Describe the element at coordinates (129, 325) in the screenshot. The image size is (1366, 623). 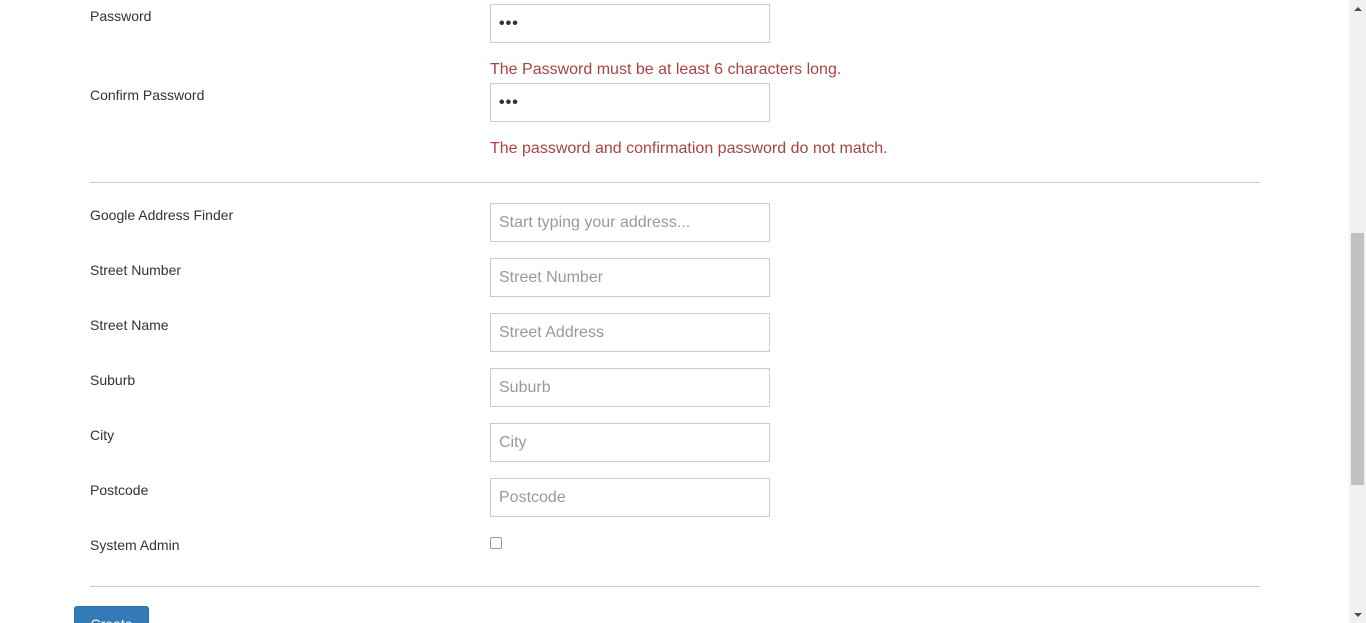
I see `street-name-label: Street Name` at that location.